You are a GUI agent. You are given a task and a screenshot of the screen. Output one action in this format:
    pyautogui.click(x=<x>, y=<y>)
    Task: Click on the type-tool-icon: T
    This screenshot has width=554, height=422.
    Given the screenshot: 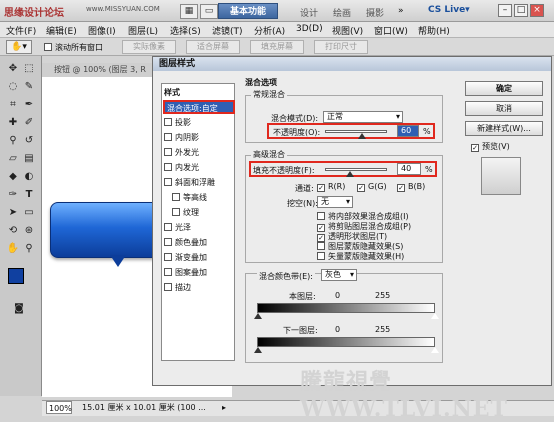 What is the action you would take?
    pyautogui.click(x=29, y=195)
    